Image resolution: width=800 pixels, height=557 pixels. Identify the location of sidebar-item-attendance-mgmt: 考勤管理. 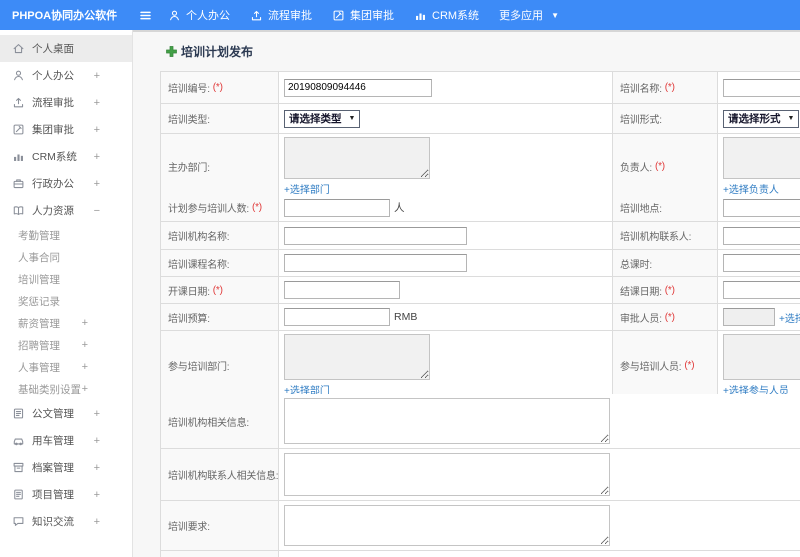
(66, 235).